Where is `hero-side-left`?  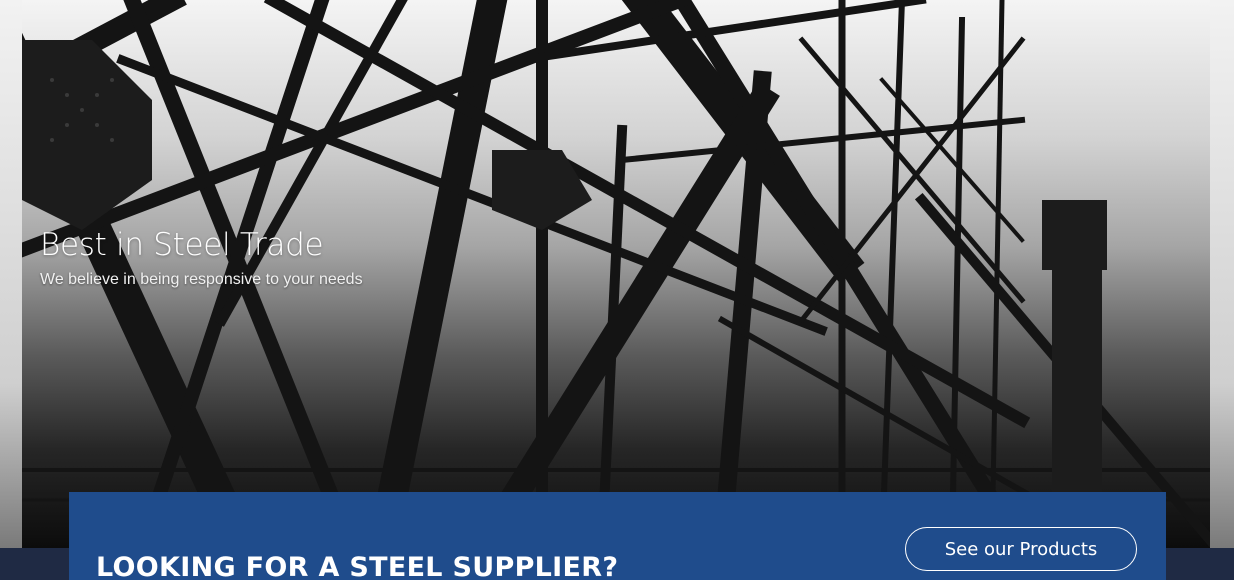 hero-side-left is located at coordinates (11, 274).